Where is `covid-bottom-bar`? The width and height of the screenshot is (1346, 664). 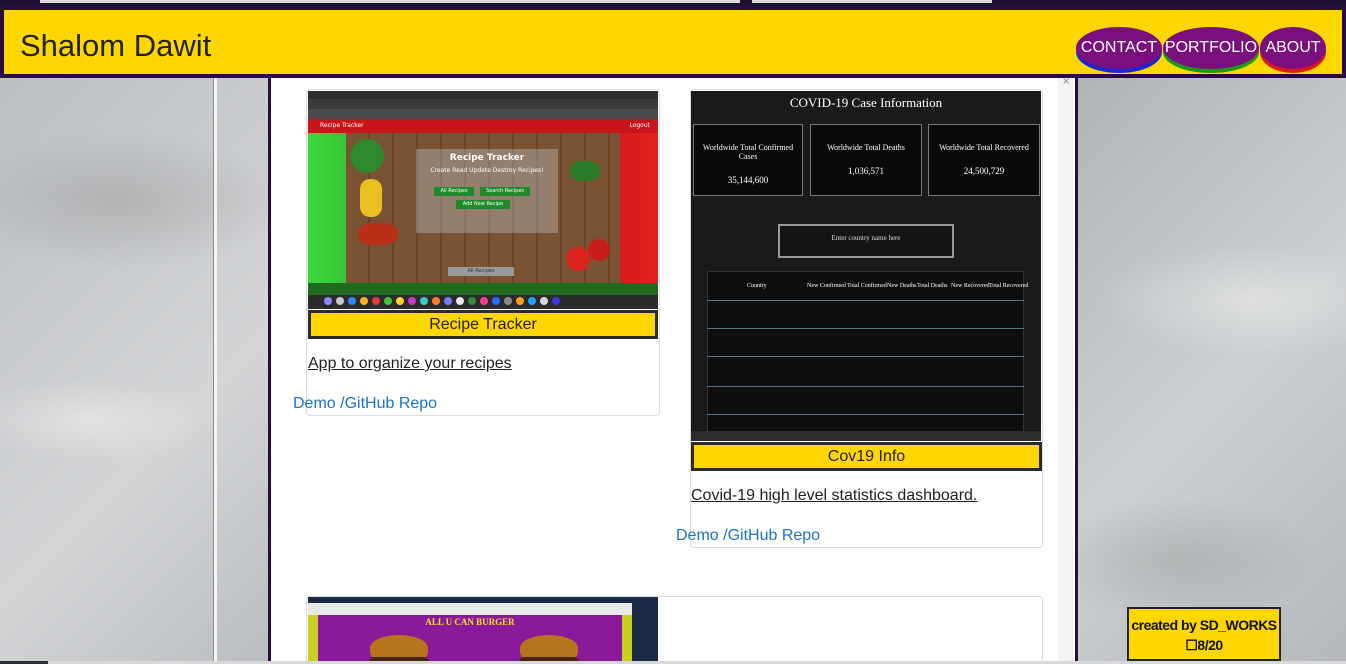 covid-bottom-bar is located at coordinates (866, 436).